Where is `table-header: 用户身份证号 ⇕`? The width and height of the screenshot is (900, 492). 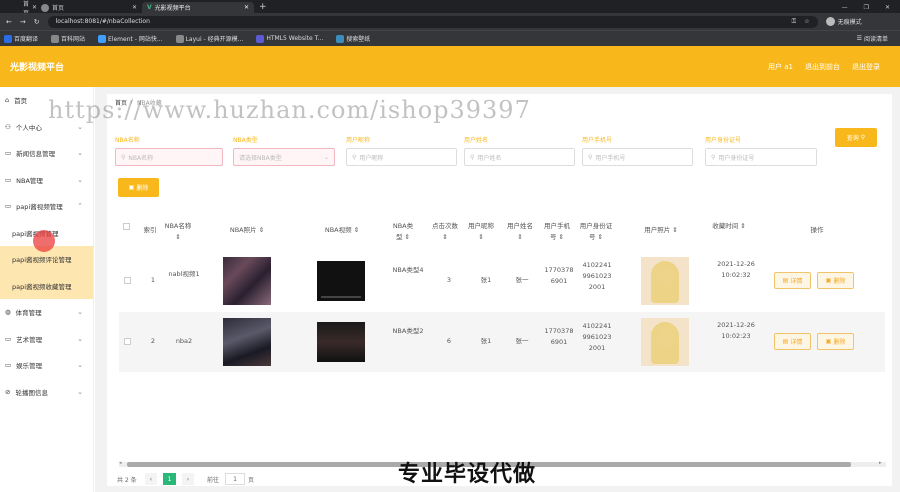
table-header: 用户身份证号 ⇕ is located at coordinates (596, 232).